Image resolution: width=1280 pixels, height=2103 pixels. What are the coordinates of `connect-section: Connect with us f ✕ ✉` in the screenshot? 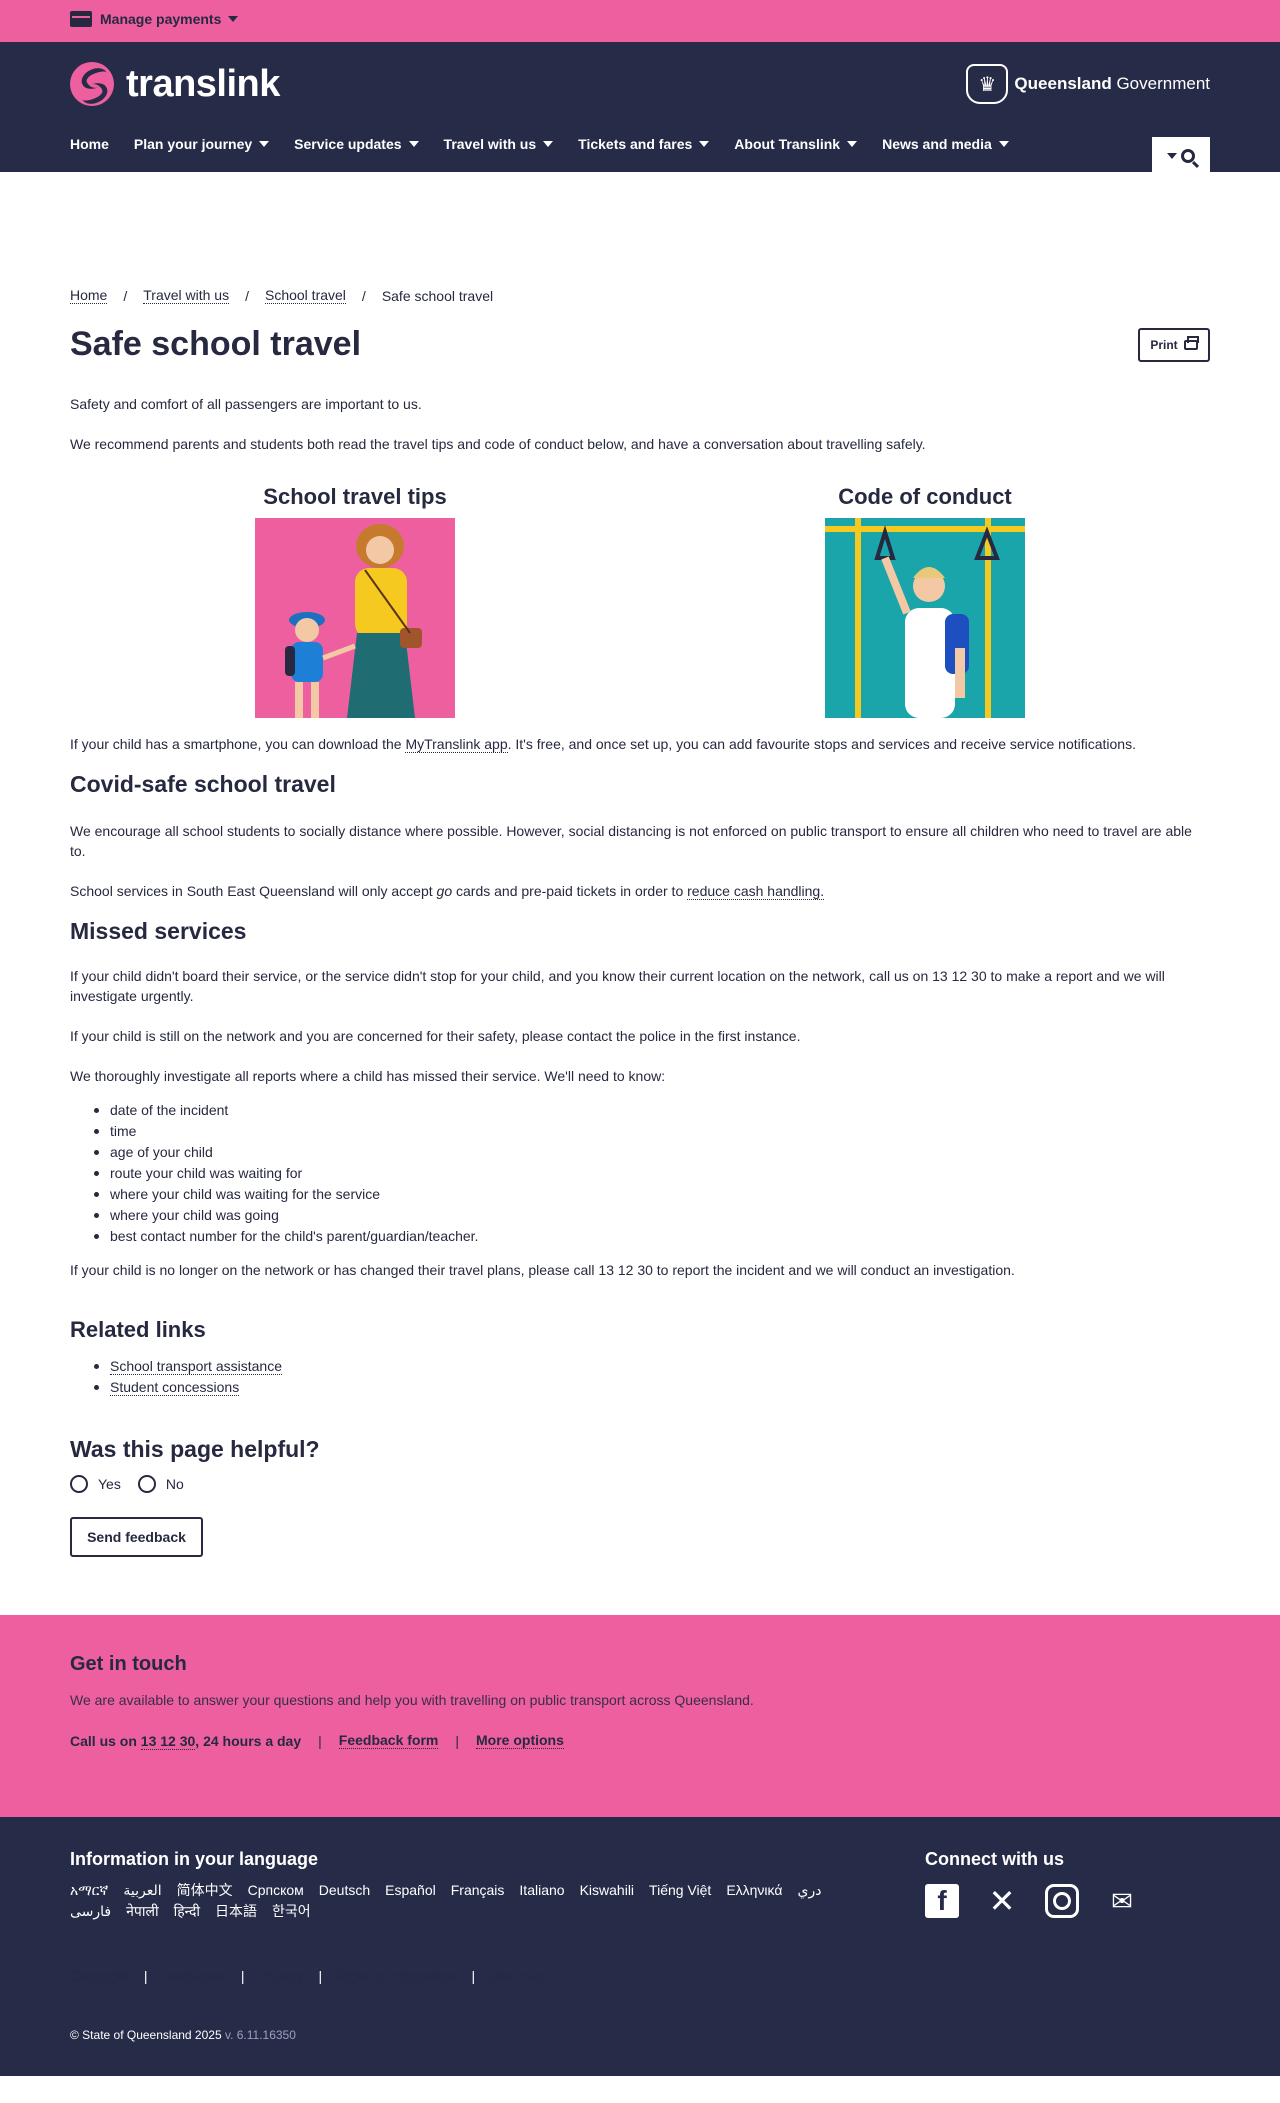 It's located at (1045, 1884).